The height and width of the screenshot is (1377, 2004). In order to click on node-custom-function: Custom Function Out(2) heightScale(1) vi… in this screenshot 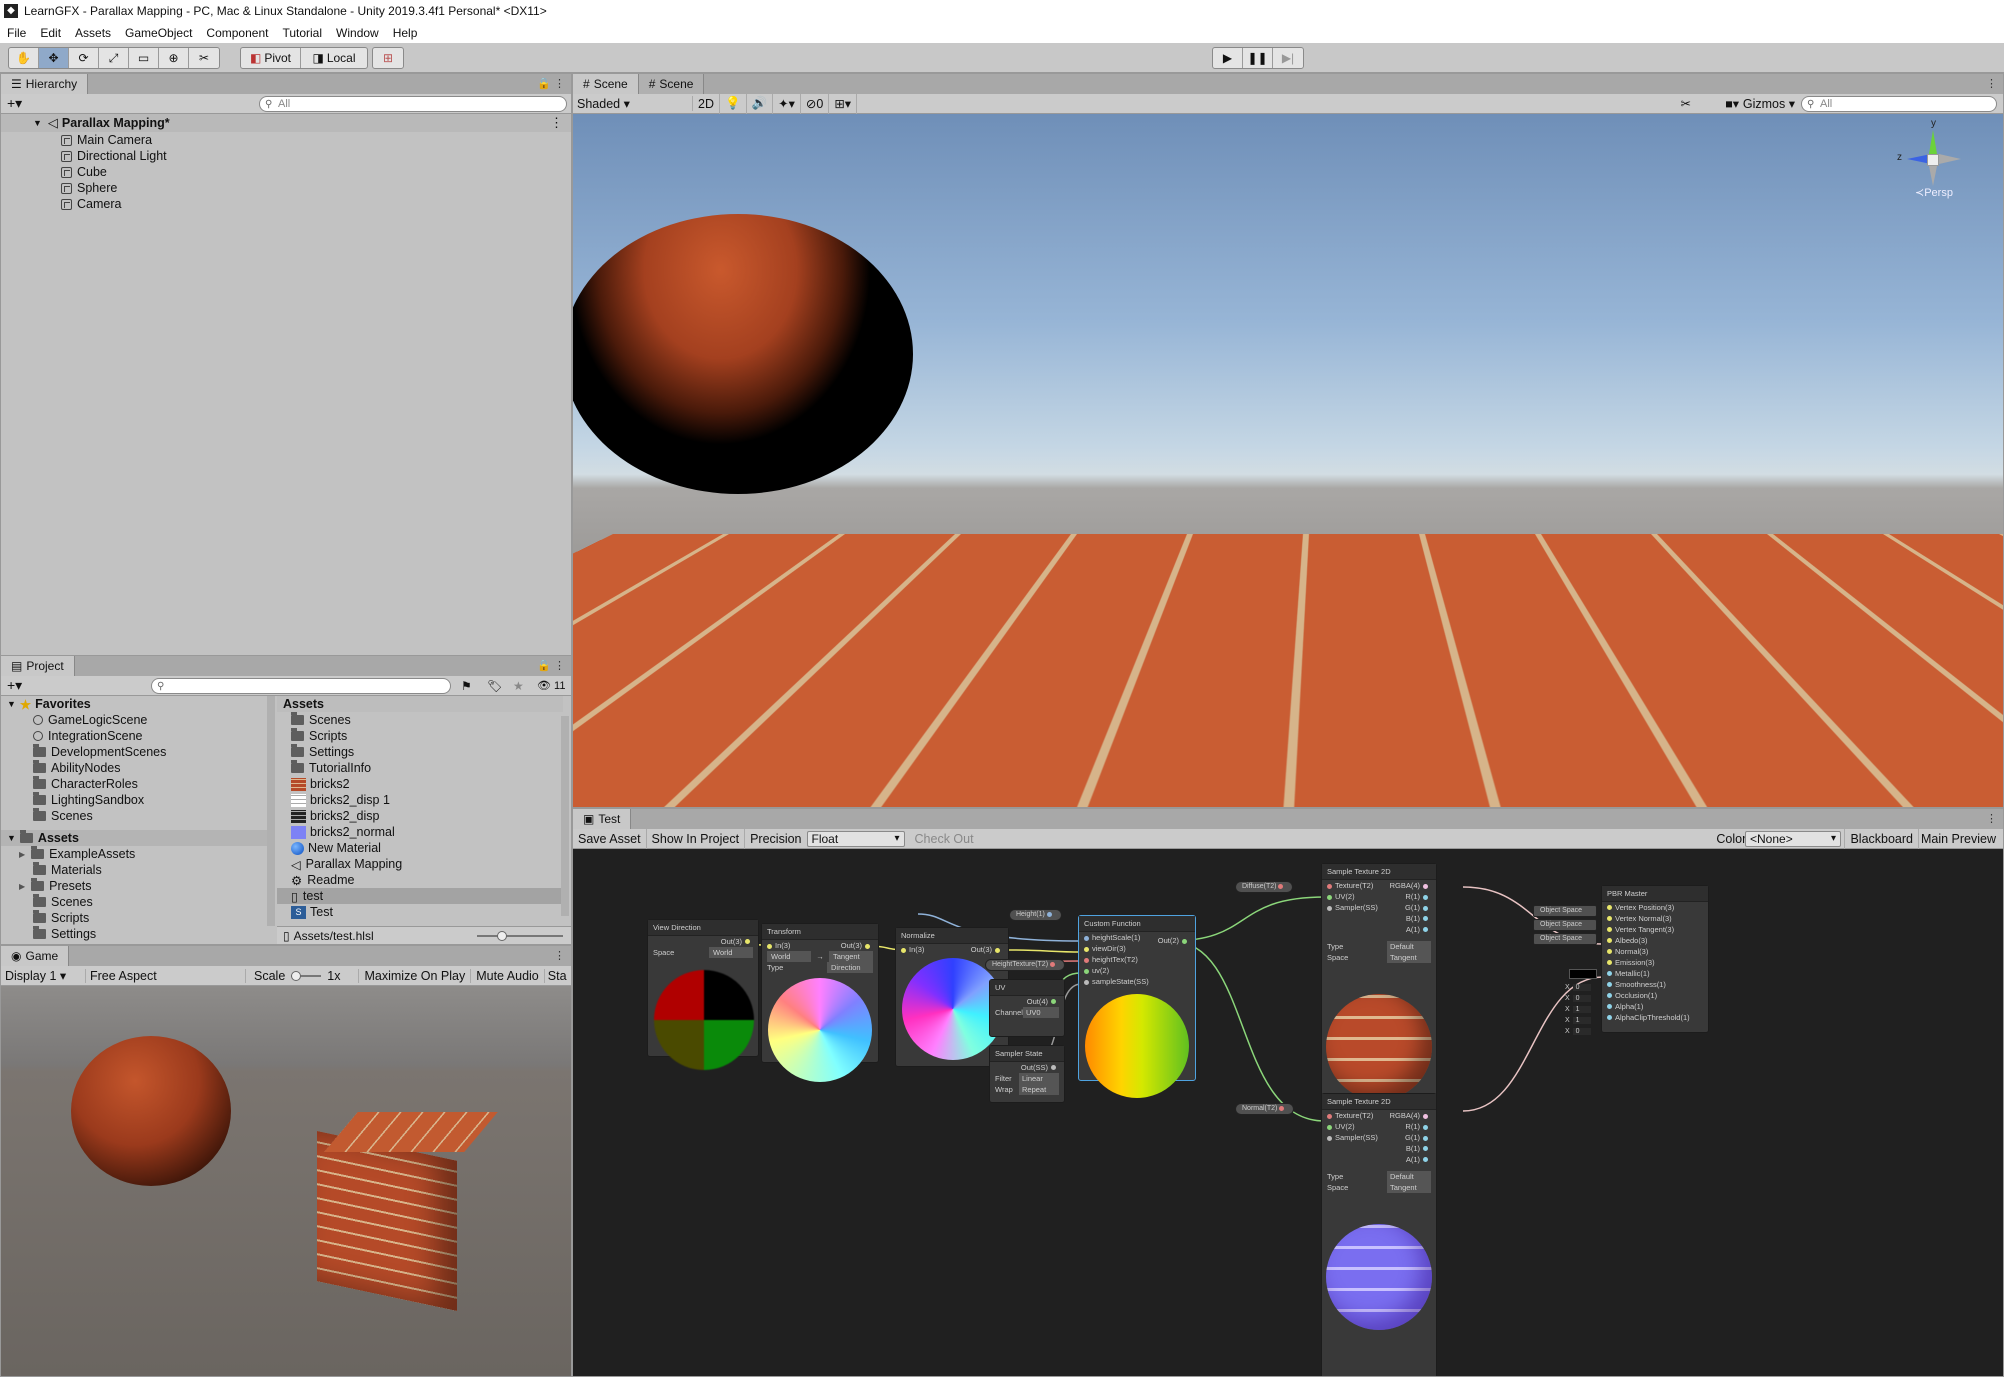, I will do `click(1137, 1006)`.